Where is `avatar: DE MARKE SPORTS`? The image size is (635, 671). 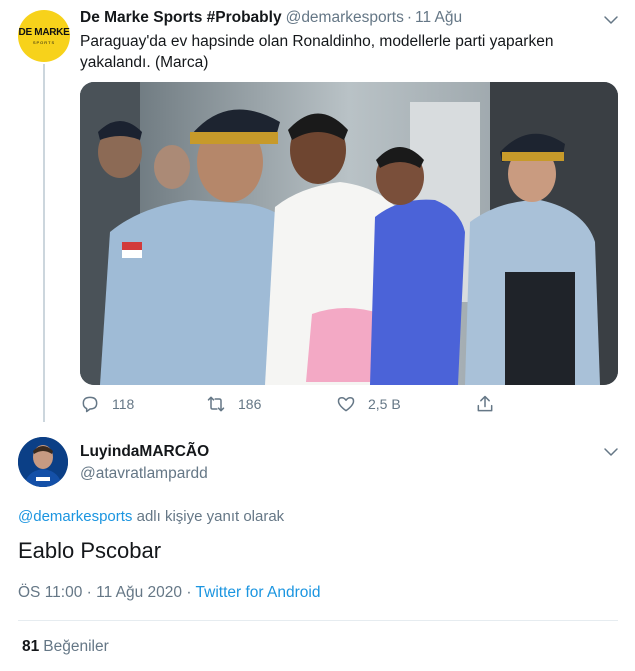 avatar: DE MARKE SPORTS is located at coordinates (44, 36).